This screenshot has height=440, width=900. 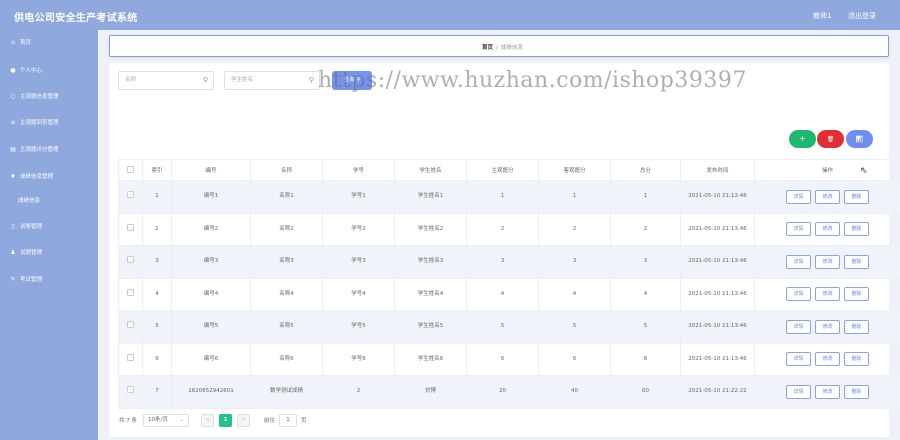 I want to click on goto-page-input: 1, so click(x=288, y=420).